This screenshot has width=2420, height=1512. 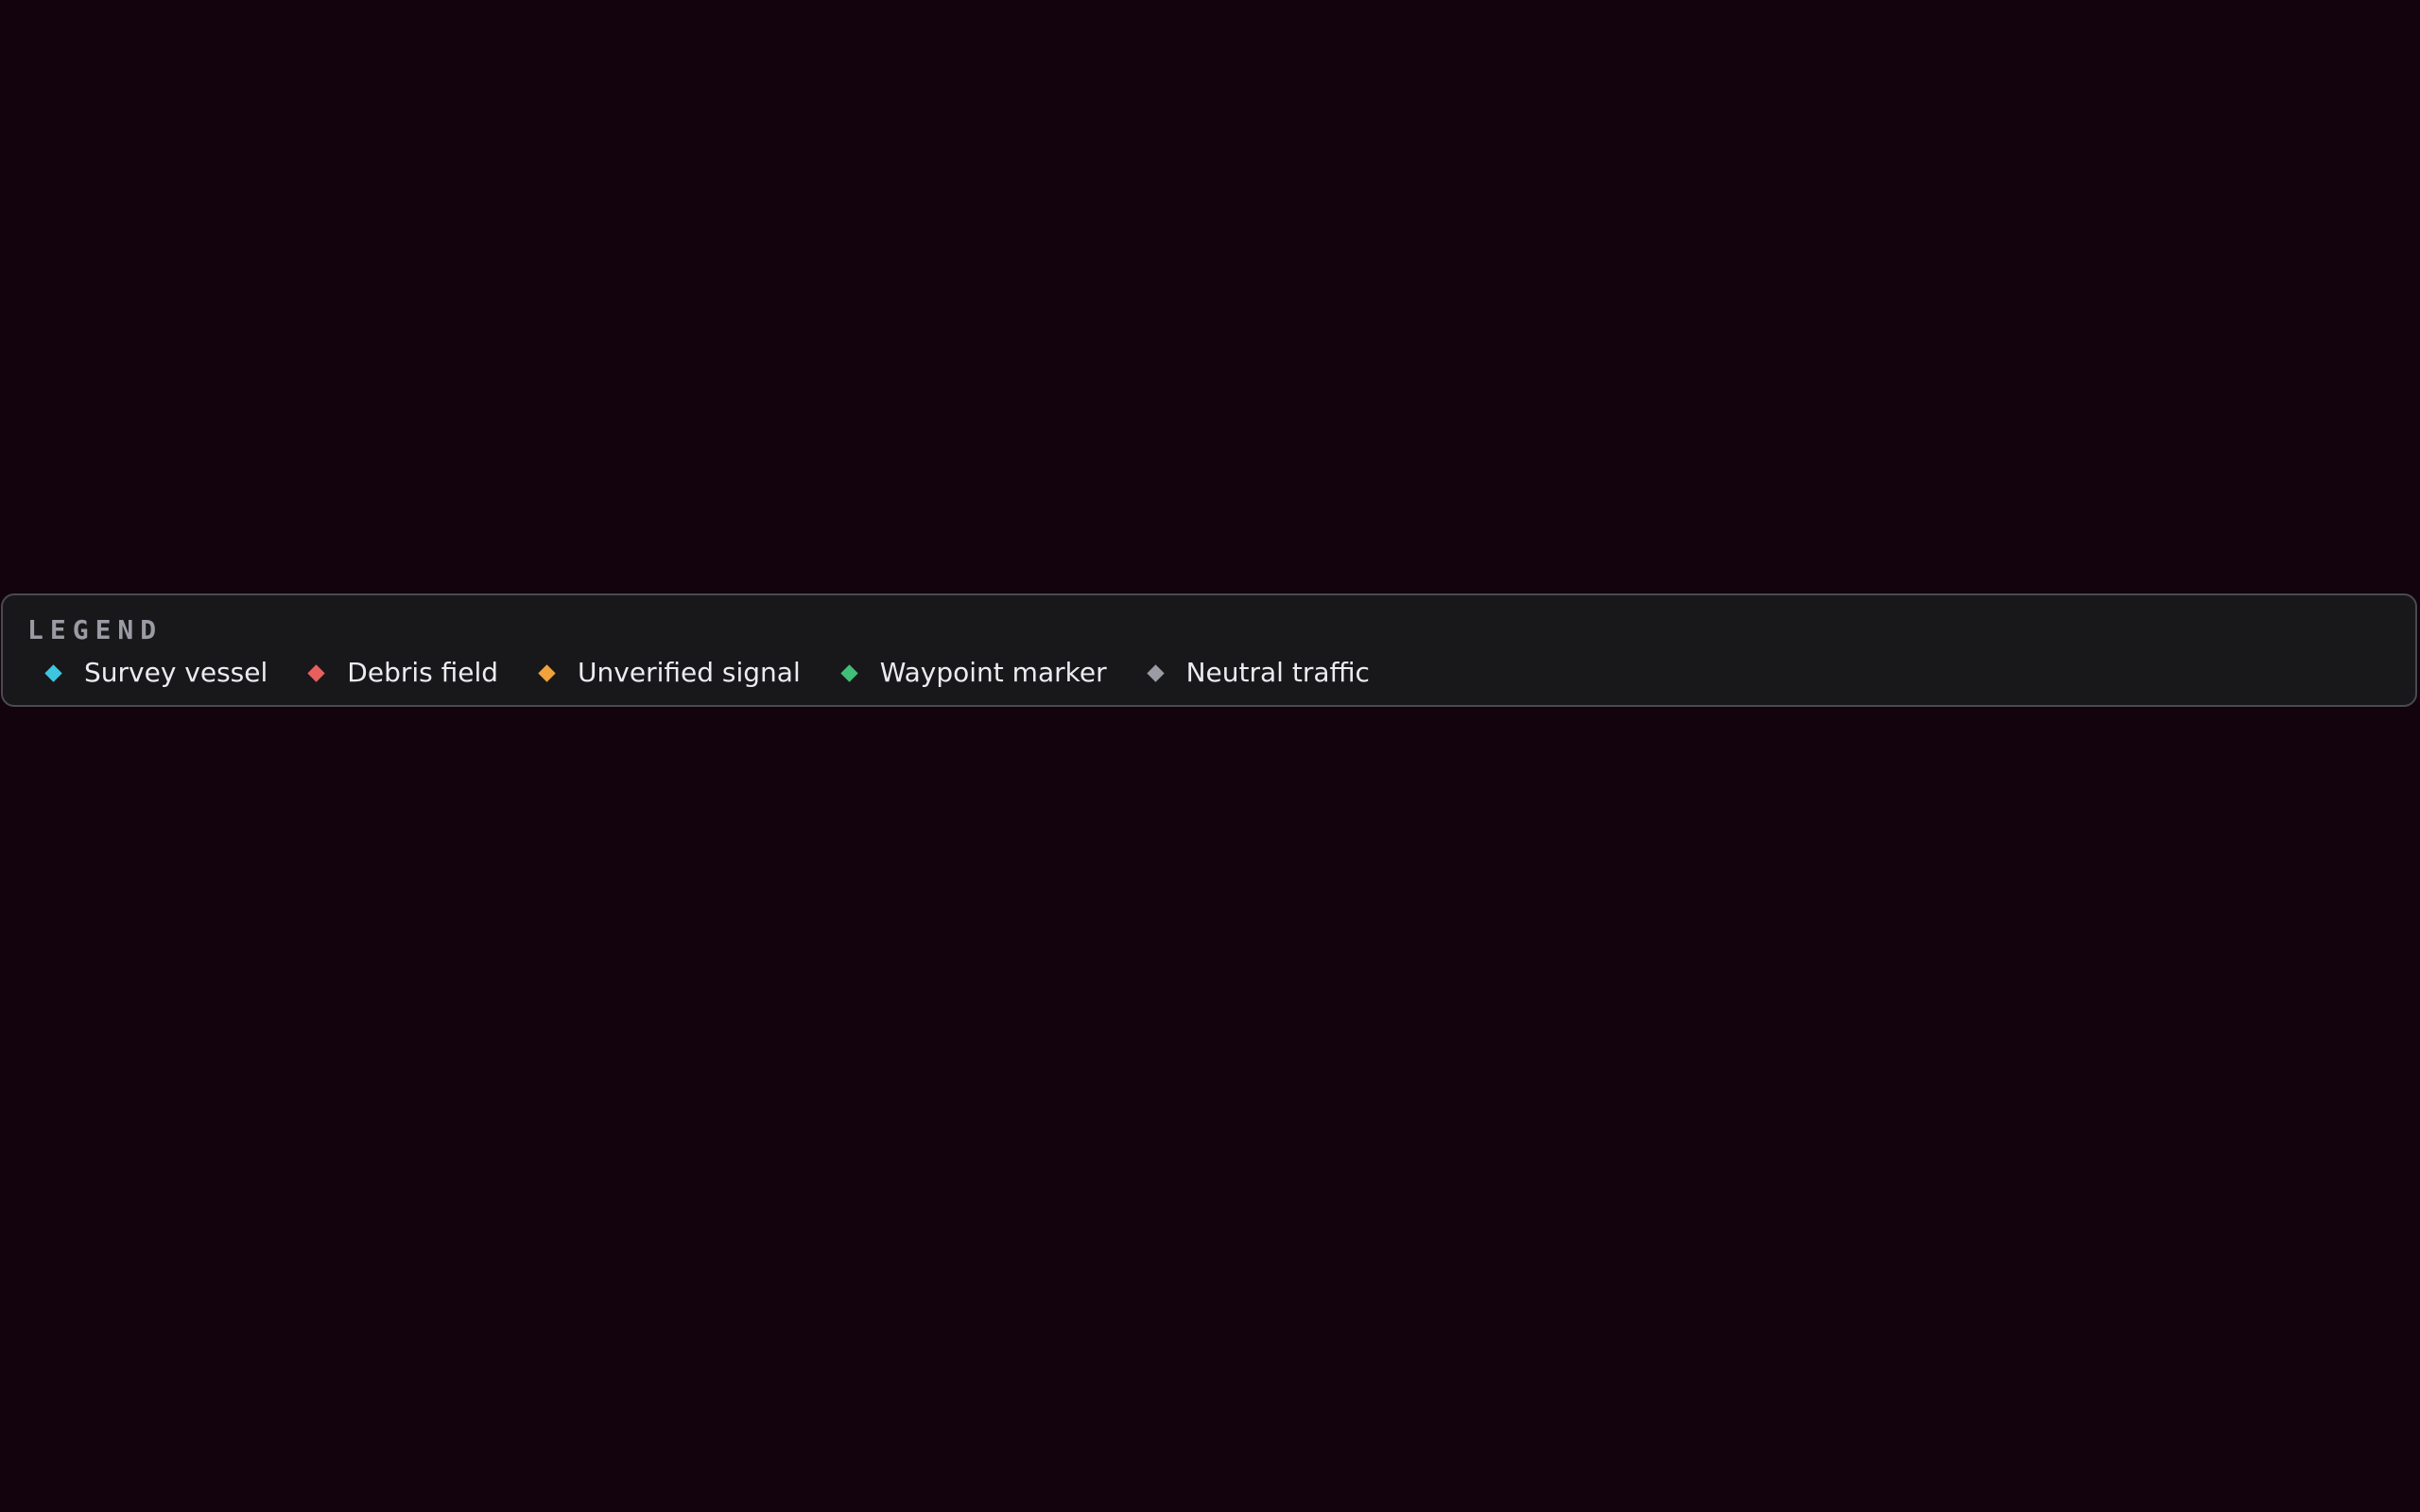 I want to click on legend-item-label: Survey vessel, so click(x=176, y=672).